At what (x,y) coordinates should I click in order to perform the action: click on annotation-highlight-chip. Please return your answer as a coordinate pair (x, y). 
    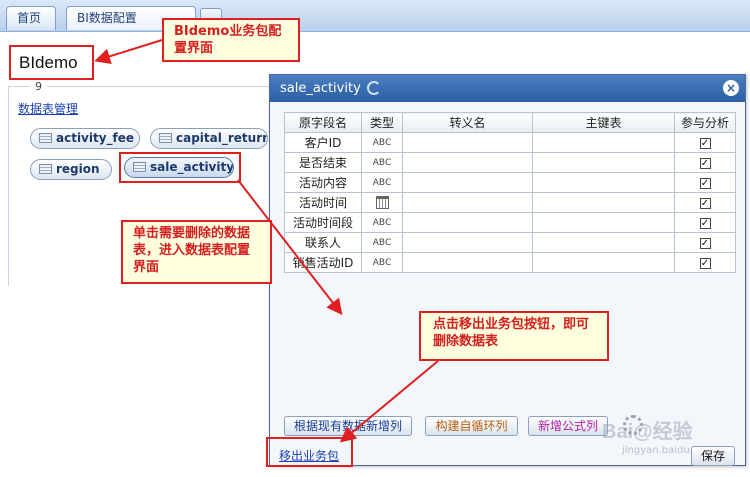
    Looking at the image, I should click on (180, 167).